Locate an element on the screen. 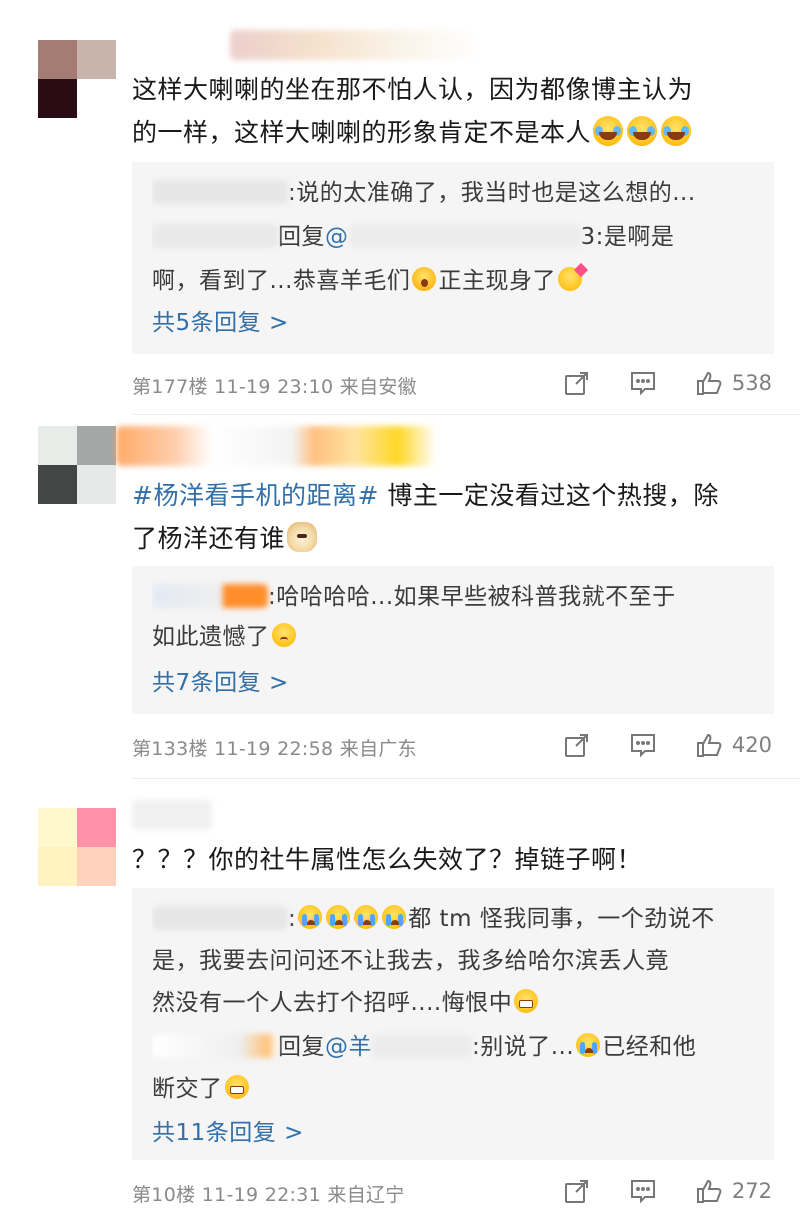  location: 来自辽宁 is located at coordinates (366, 1195).